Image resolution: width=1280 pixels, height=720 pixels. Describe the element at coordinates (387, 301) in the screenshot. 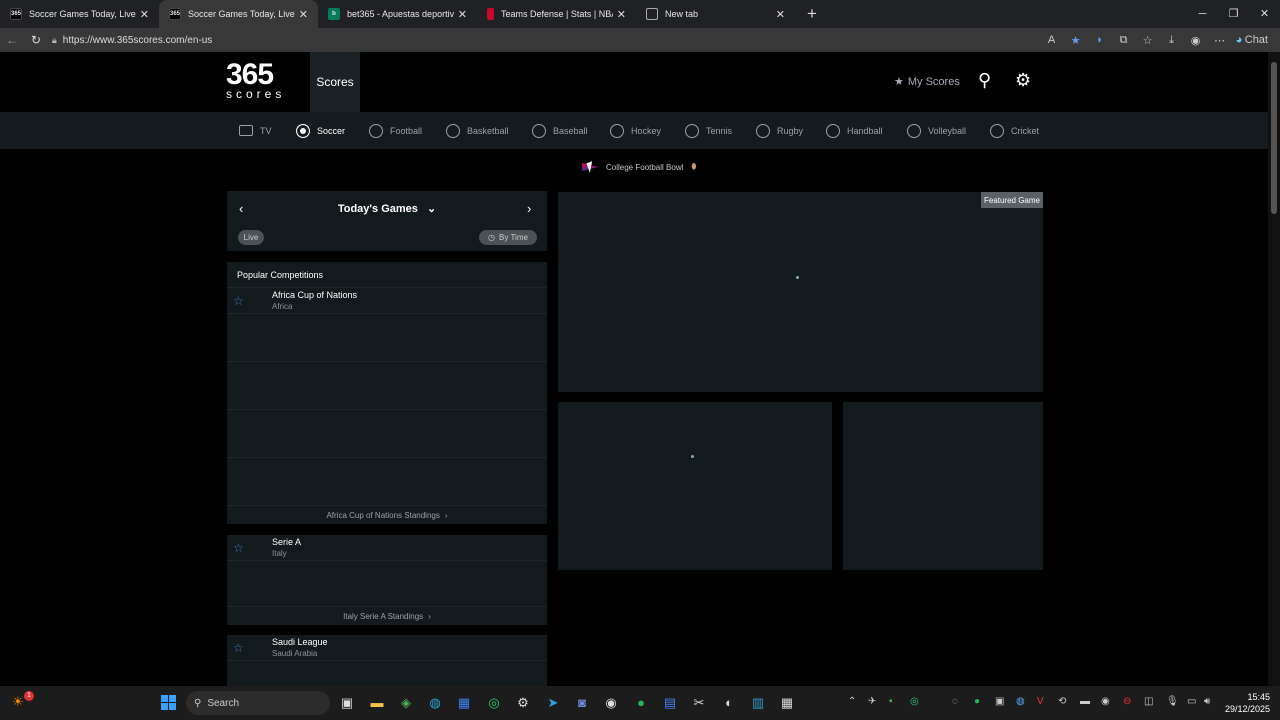

I see `competition-row: ☆ Africa Cup of Nations Africa` at that location.